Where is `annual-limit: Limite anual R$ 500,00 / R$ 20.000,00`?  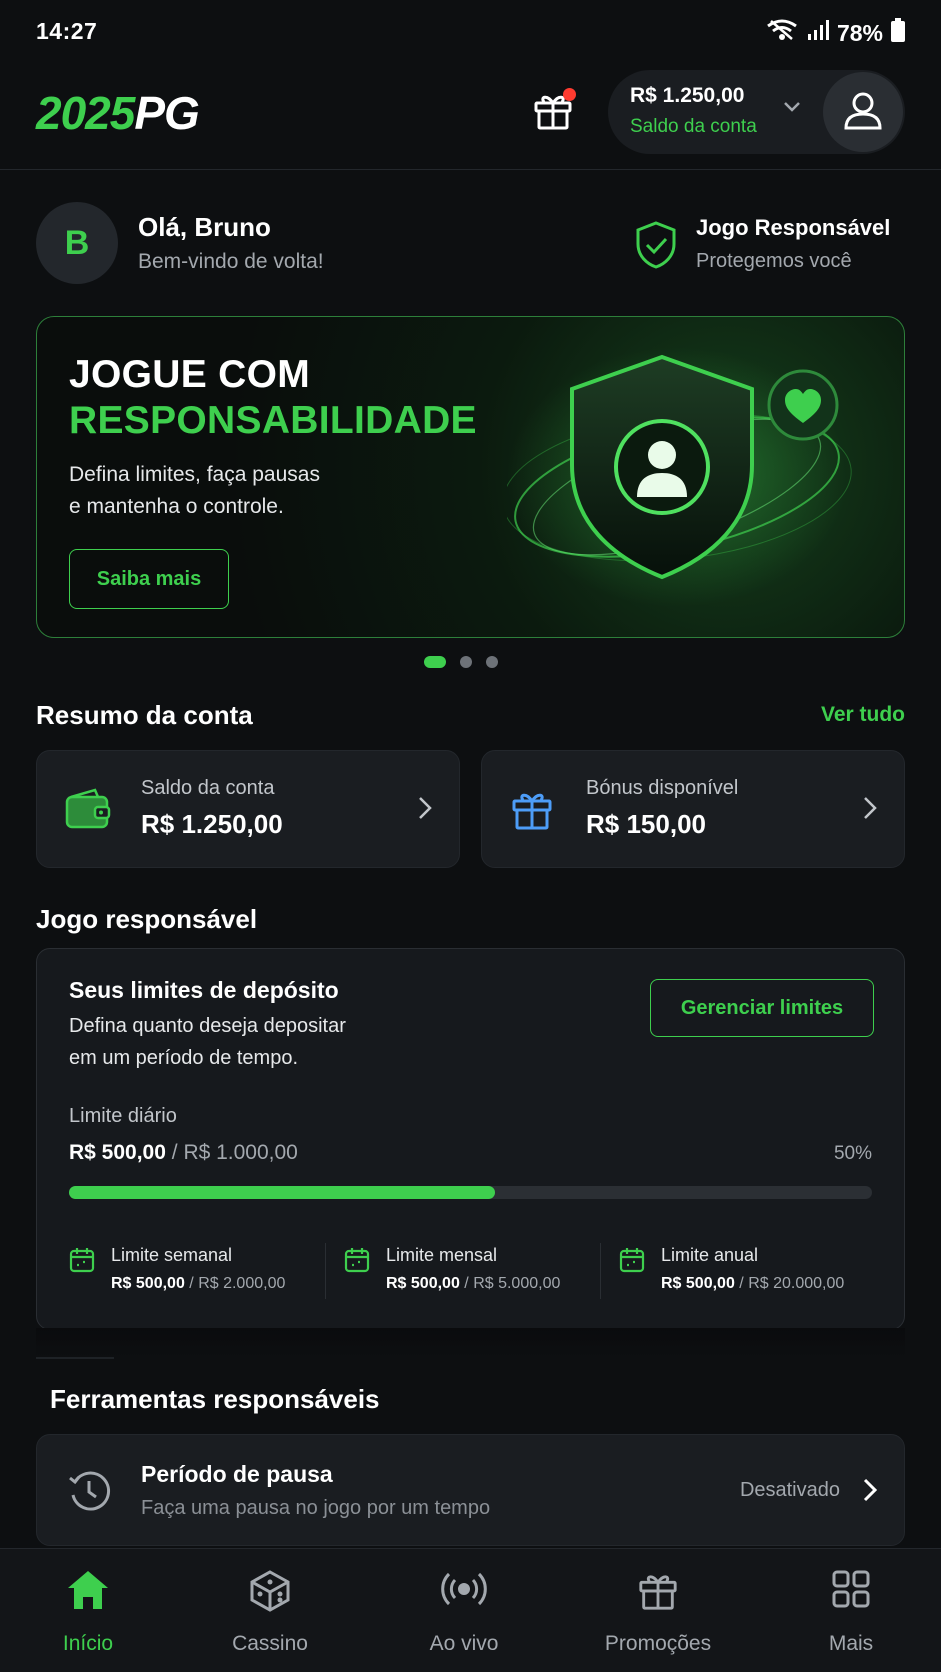
annual-limit: Limite anual R$ 500,00 / R$ 20.000,00 is located at coordinates (749, 1275).